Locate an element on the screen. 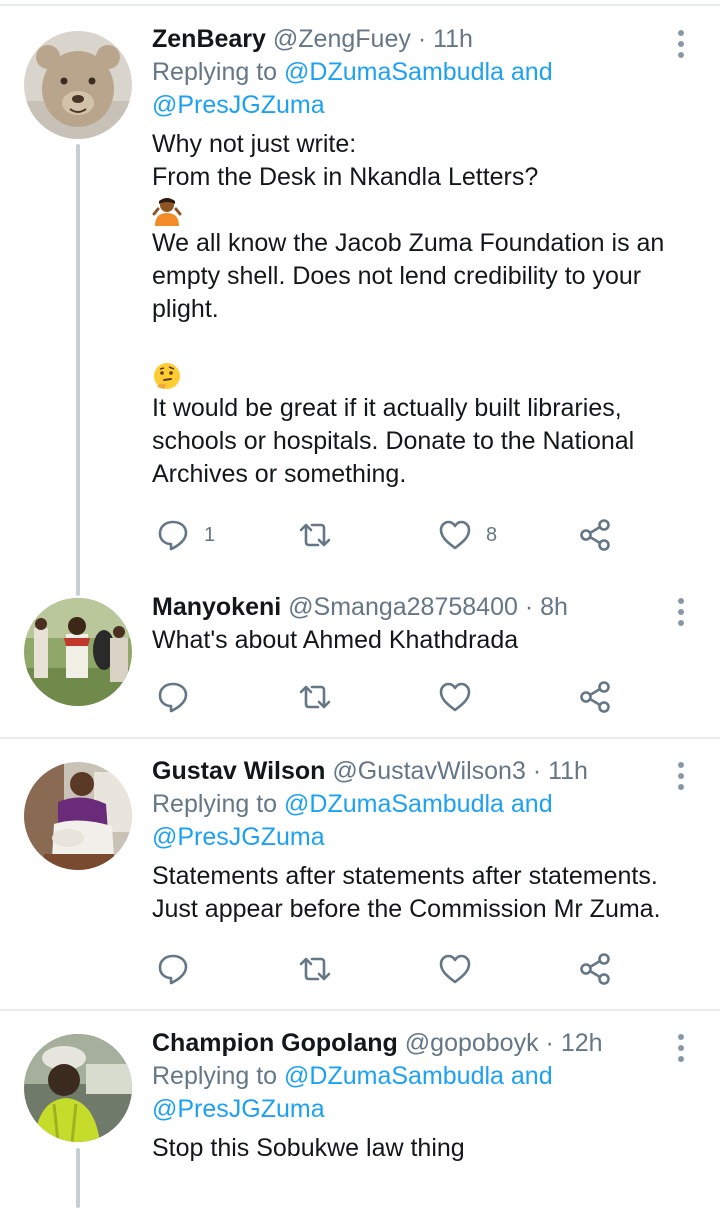 The height and width of the screenshot is (1208, 720). tweet-text-line: Stop this Sobukwe law thing is located at coordinates (308, 1148).